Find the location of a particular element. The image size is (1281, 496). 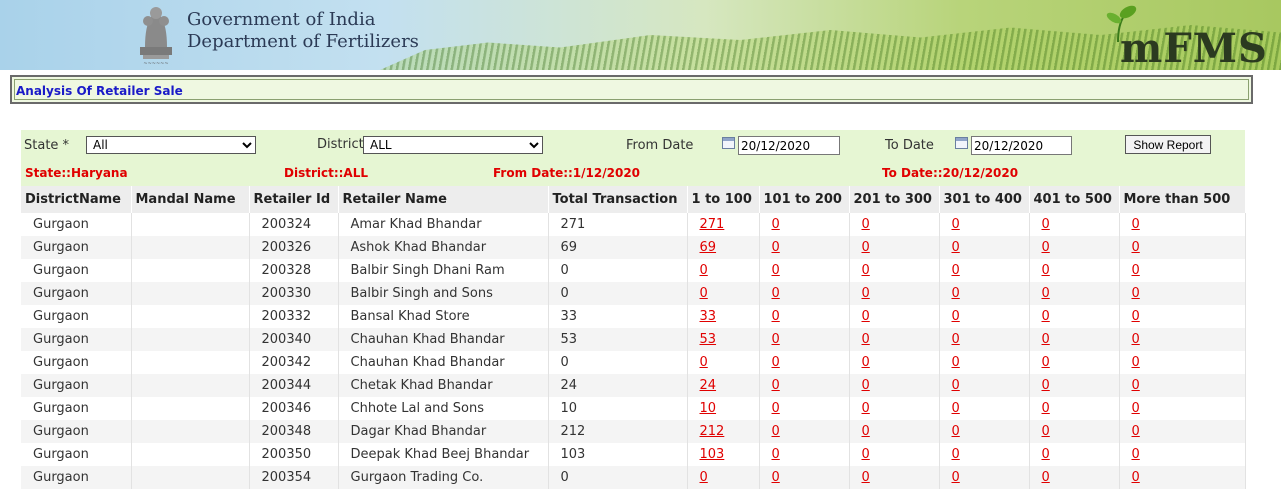

header-line-2: Department of Fertilizers is located at coordinates (303, 41).